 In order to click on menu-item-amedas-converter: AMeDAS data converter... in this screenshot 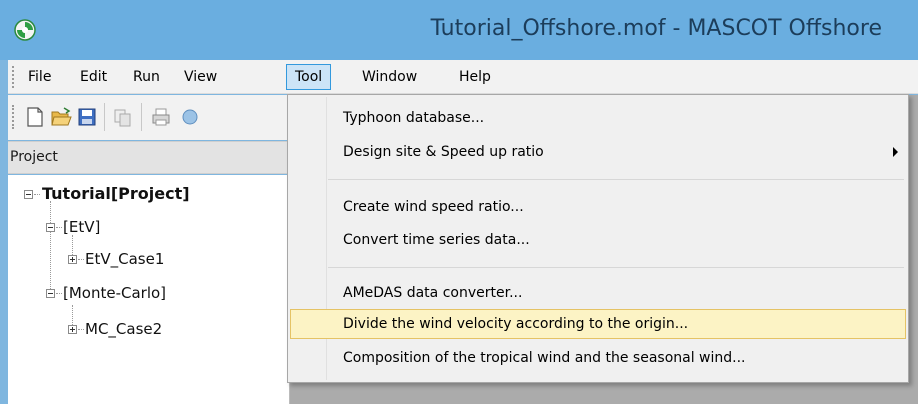, I will do `click(598, 293)`.